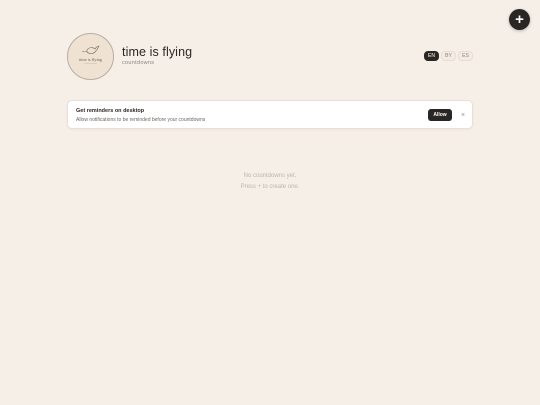 The width and height of the screenshot is (540, 405). I want to click on empty-state-message: No countdowns yet., so click(270, 176).